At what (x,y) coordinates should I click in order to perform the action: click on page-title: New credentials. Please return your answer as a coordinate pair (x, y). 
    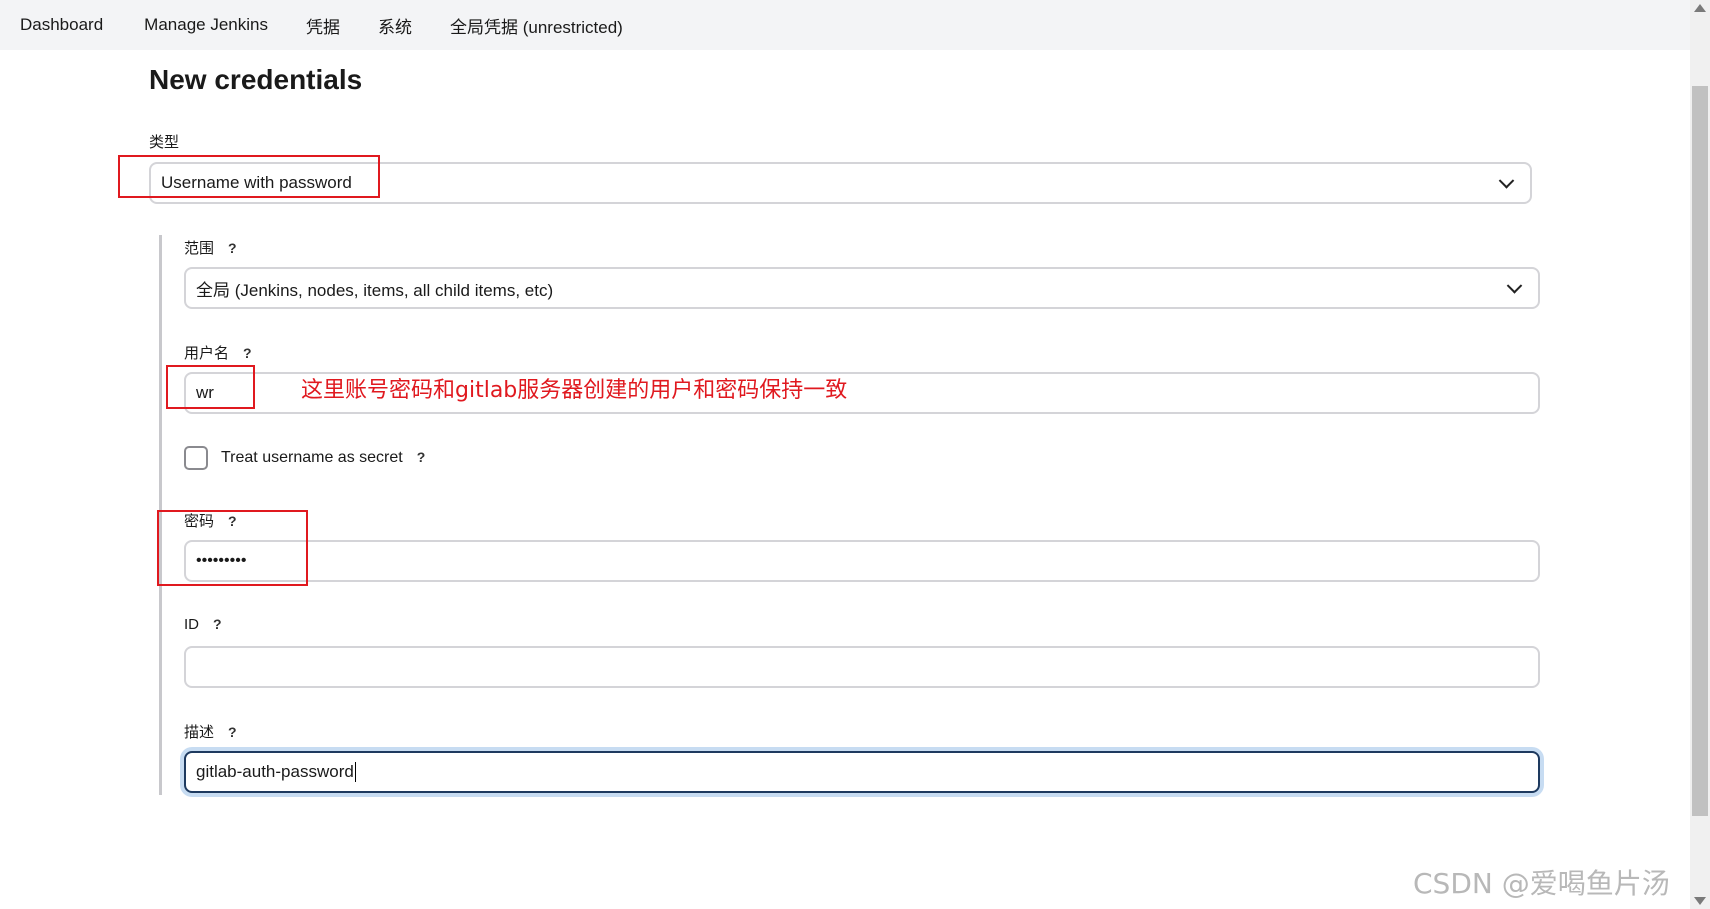
    Looking at the image, I should click on (256, 79).